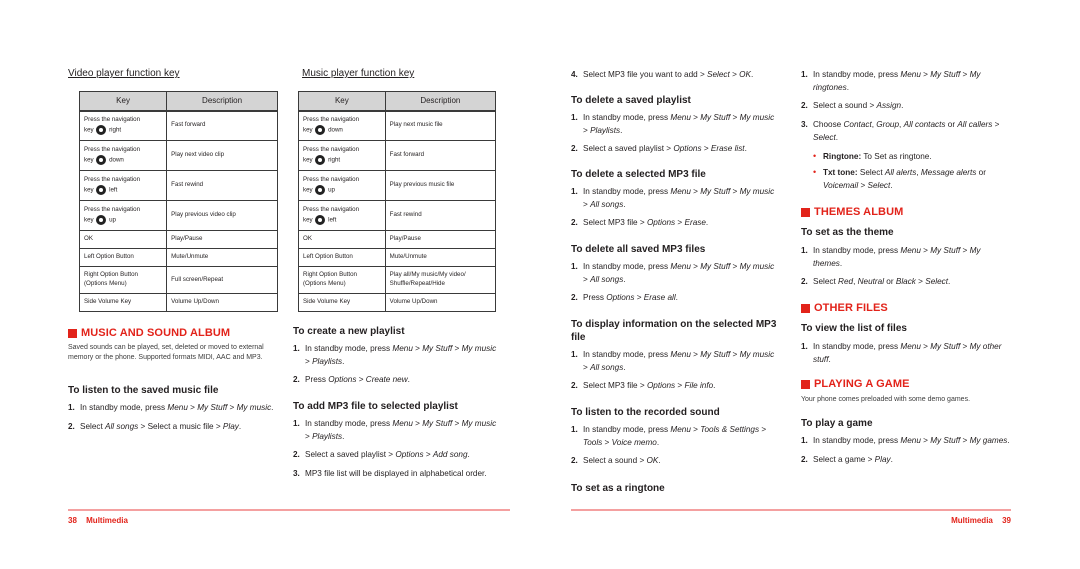 The height and width of the screenshot is (569, 1080). I want to click on listen-recorded-title: To listen to the recorded sound, so click(645, 412).